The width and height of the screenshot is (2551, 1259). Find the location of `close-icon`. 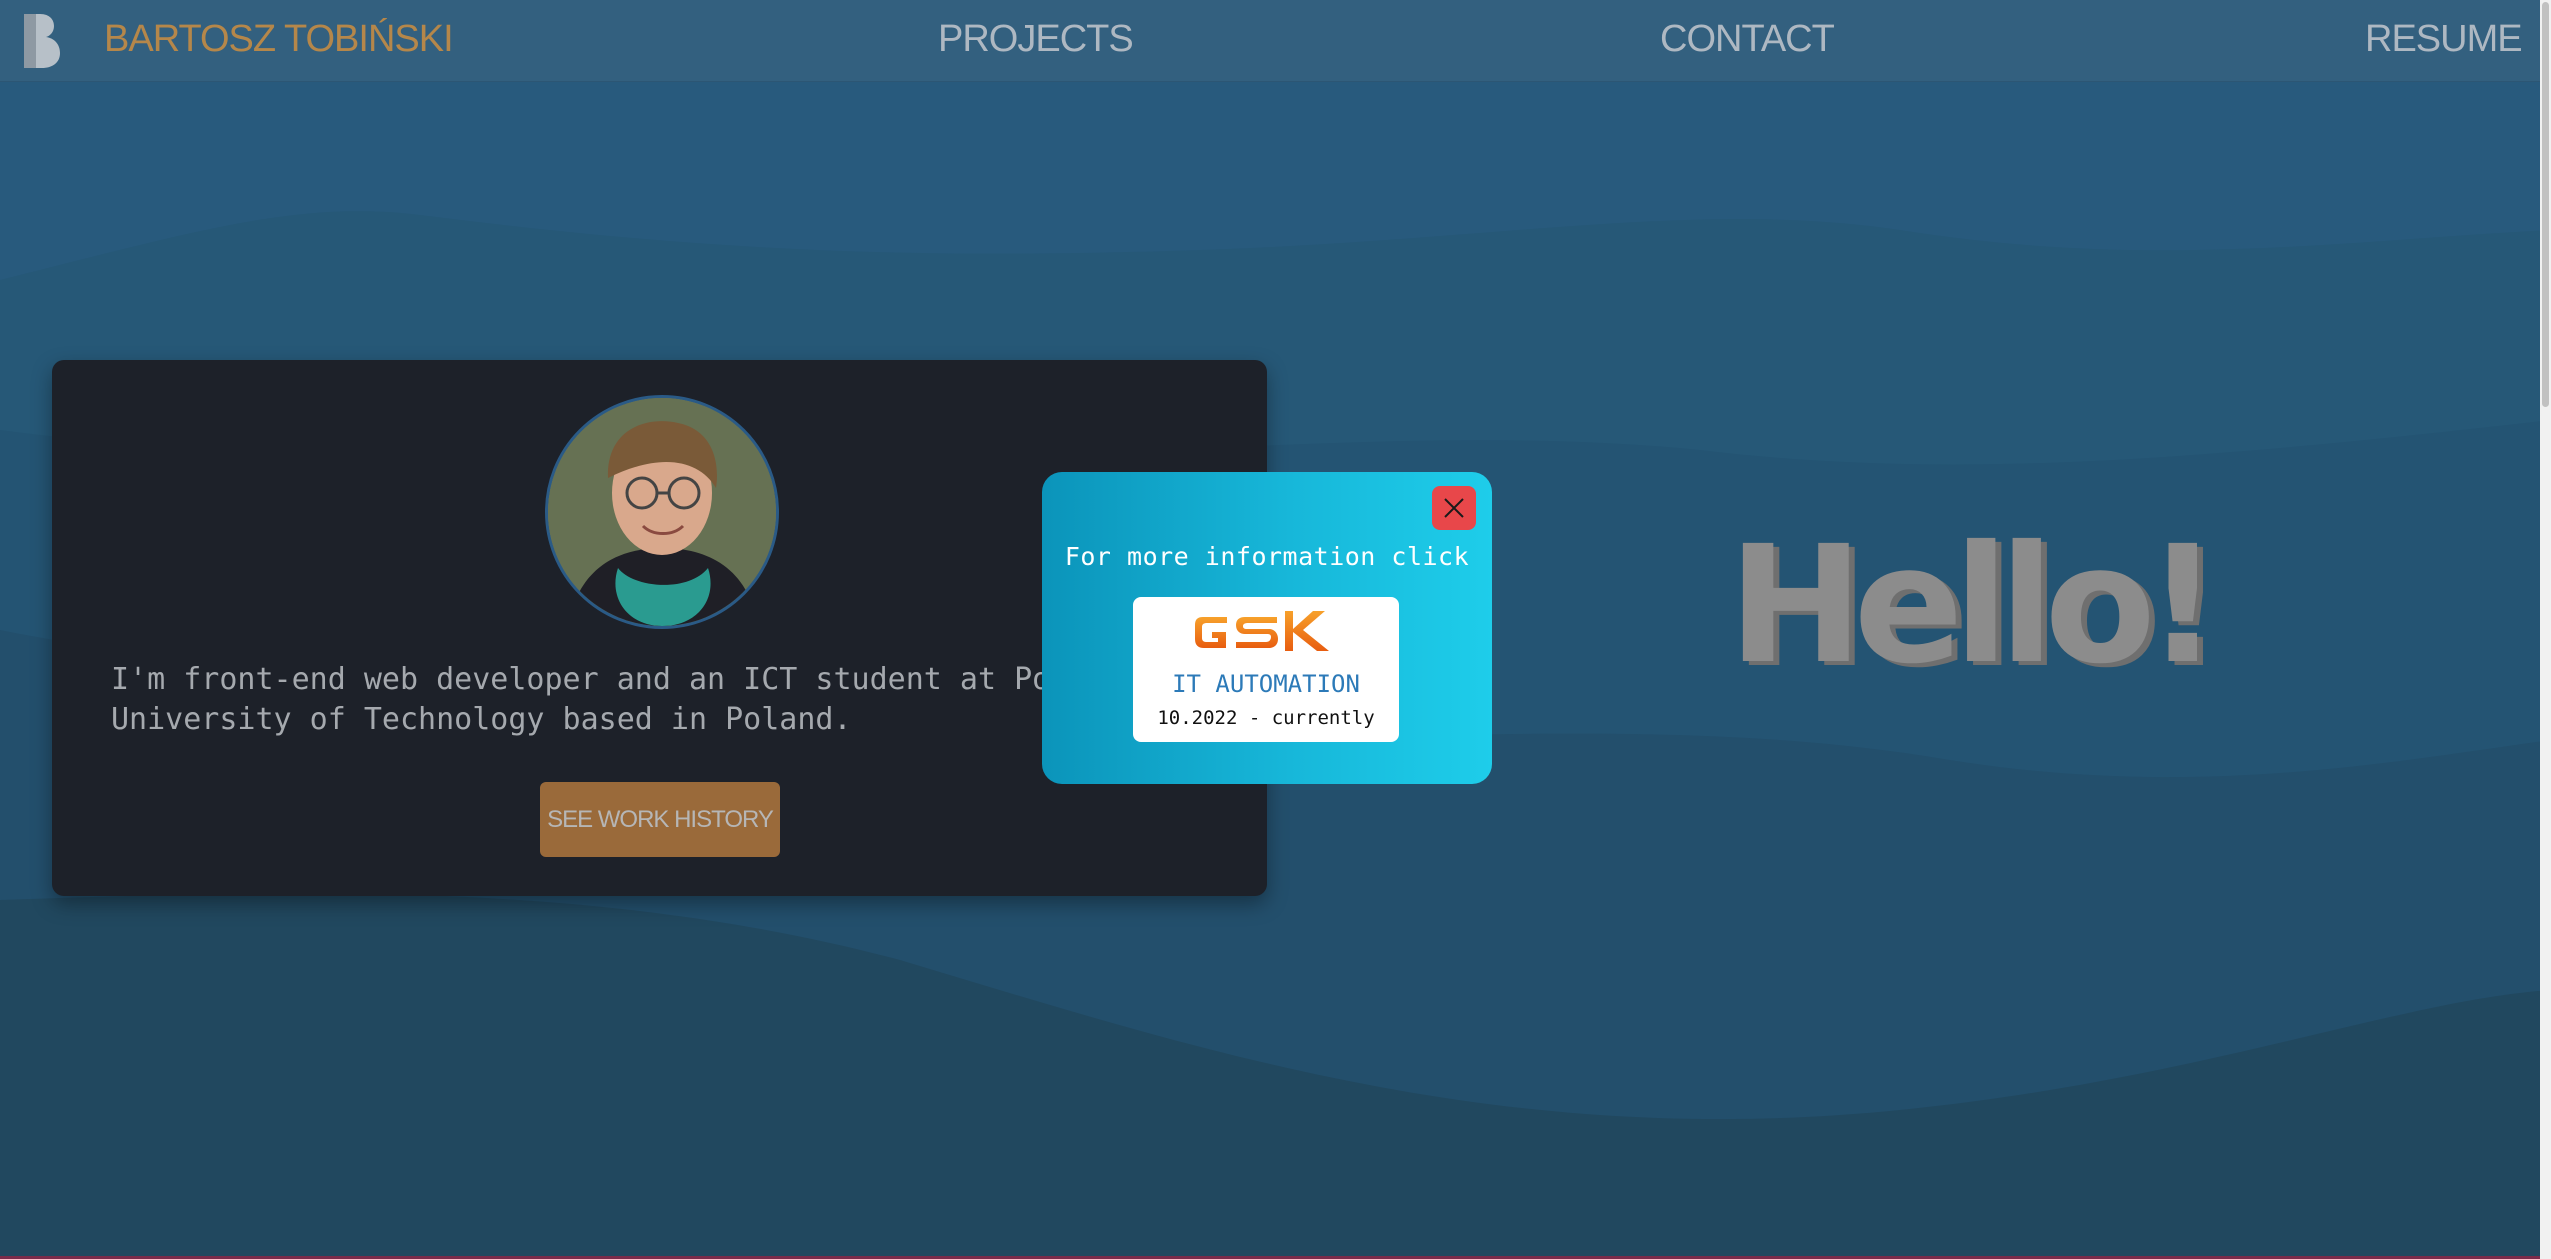

close-icon is located at coordinates (1454, 508).